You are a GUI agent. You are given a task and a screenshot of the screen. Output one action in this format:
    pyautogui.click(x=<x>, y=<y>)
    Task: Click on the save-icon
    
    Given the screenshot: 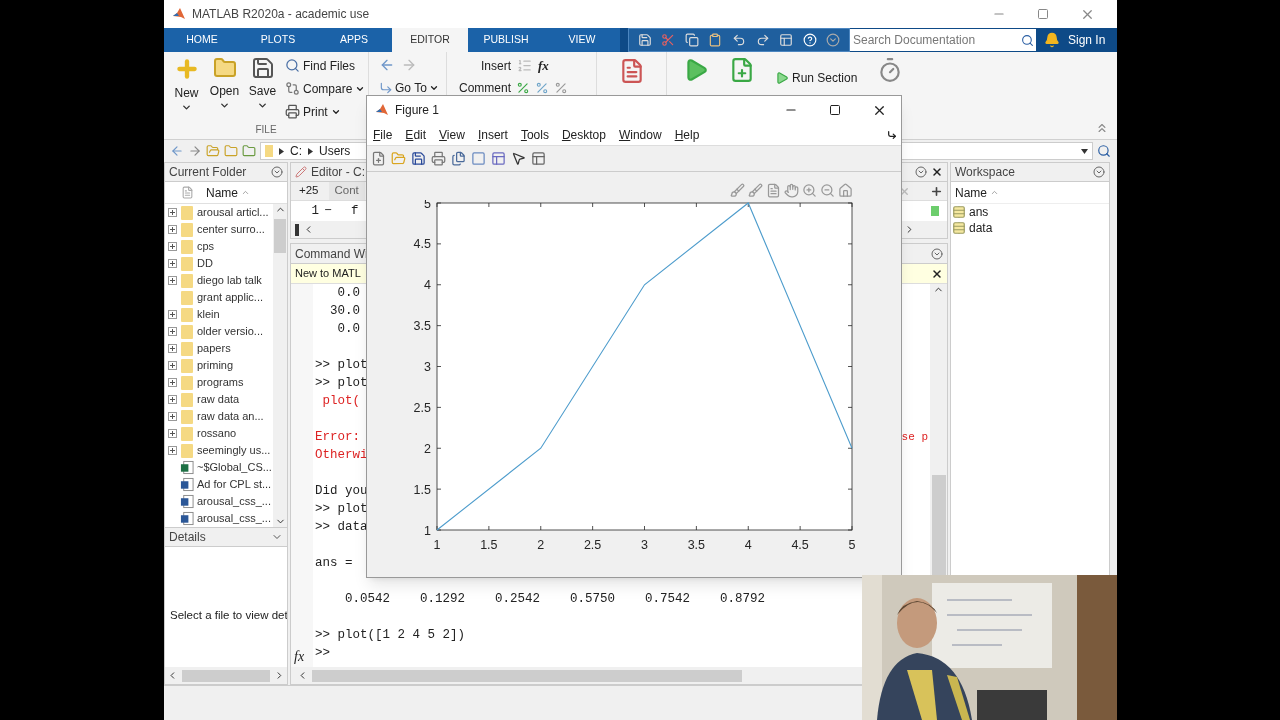 What is the action you would take?
    pyautogui.click(x=418, y=158)
    